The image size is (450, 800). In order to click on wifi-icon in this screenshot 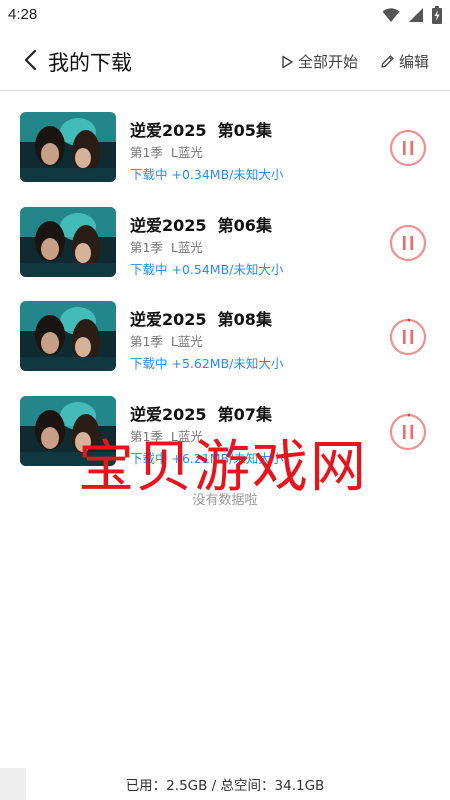, I will do `click(391, 15)`.